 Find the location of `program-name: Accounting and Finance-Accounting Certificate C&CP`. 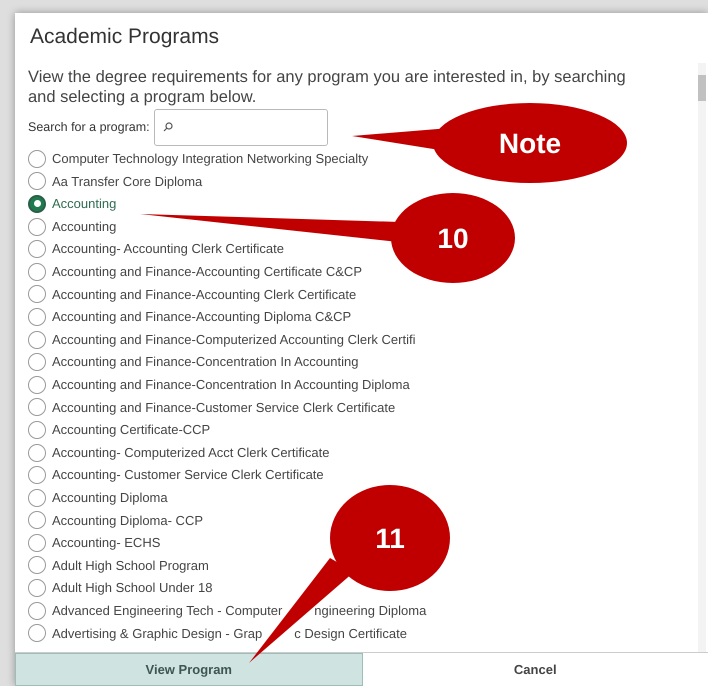

program-name: Accounting and Finance-Accounting Certificate C&CP is located at coordinates (207, 272).